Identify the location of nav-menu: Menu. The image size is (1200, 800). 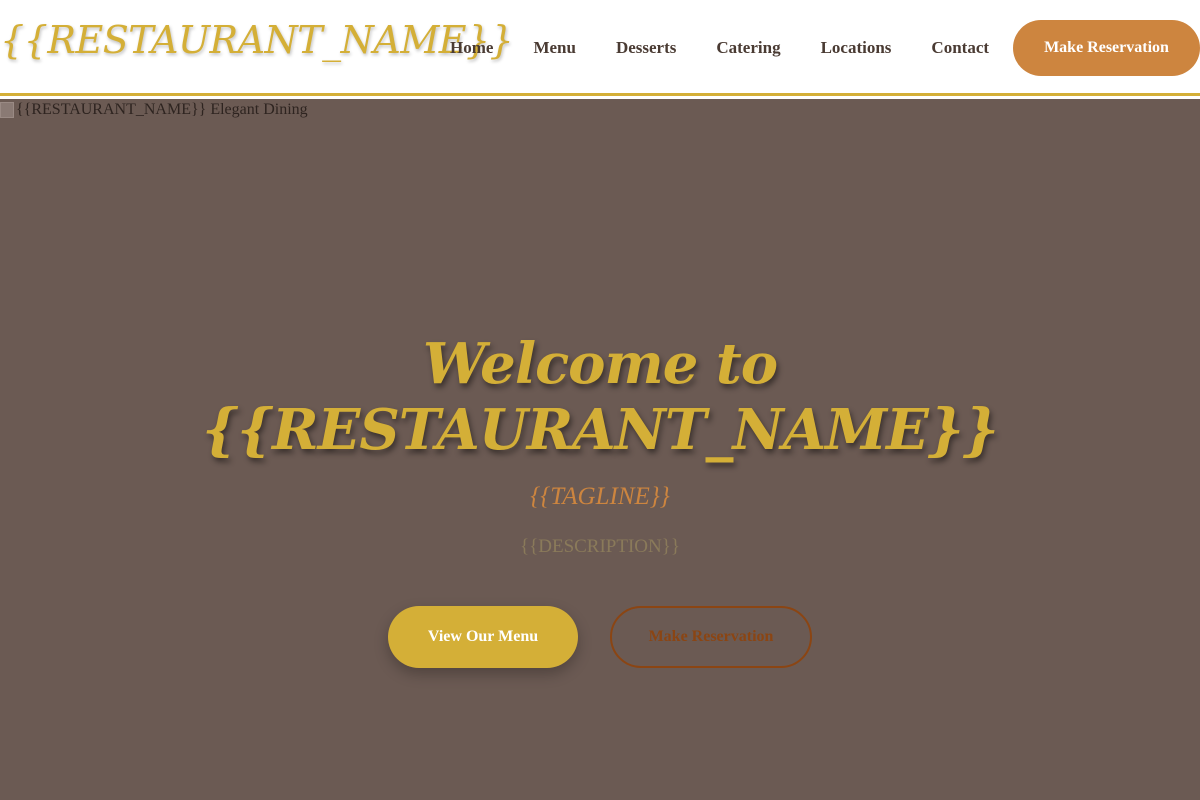
(554, 48).